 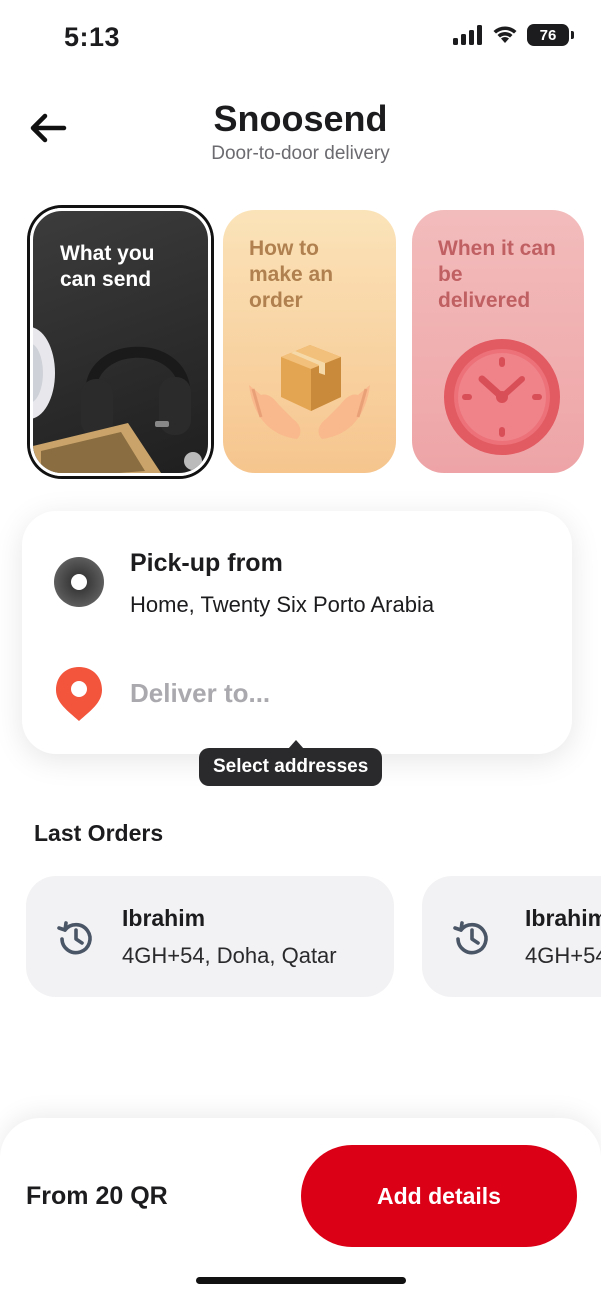 I want to click on headphones-gadgets-image, so click(x=117, y=400).